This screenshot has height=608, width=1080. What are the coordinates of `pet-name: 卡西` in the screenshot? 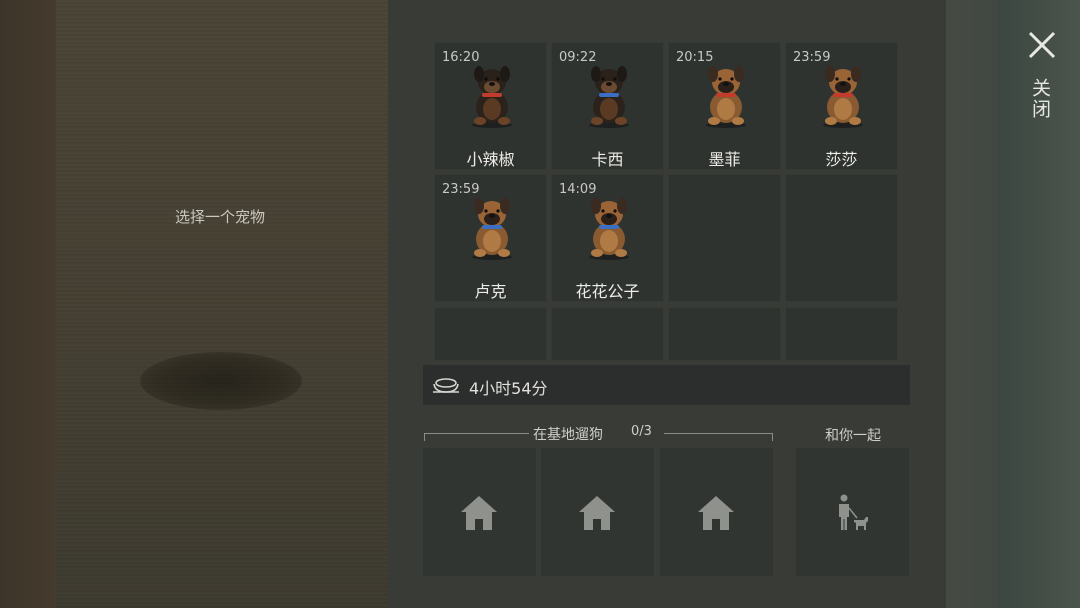 It's located at (607, 159).